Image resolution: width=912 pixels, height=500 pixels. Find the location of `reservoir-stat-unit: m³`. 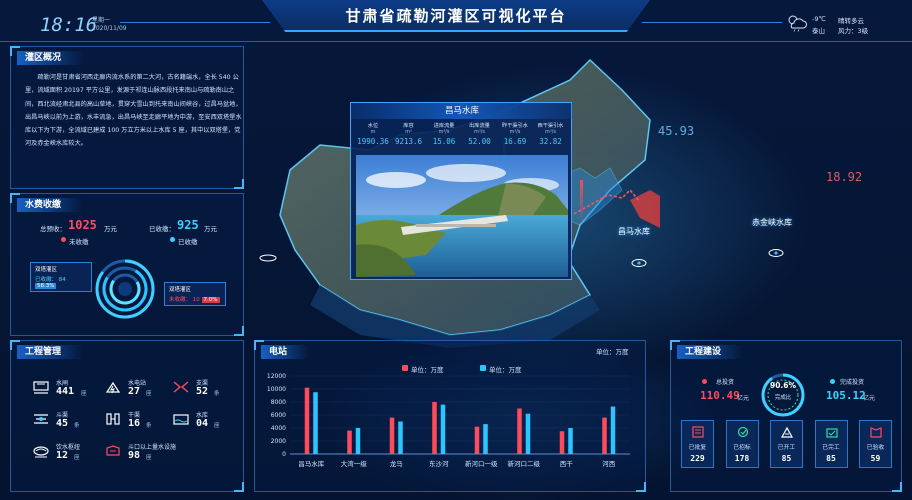

reservoir-stat-unit: m³ is located at coordinates (408, 132).